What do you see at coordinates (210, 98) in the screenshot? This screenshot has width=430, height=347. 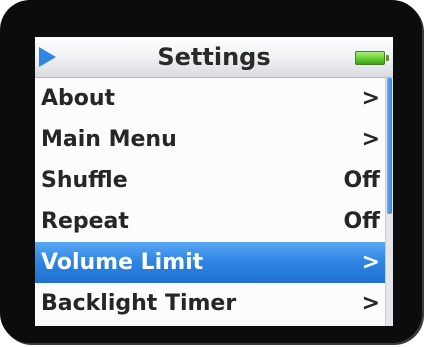 I see `menu-item-about: About >` at bounding box center [210, 98].